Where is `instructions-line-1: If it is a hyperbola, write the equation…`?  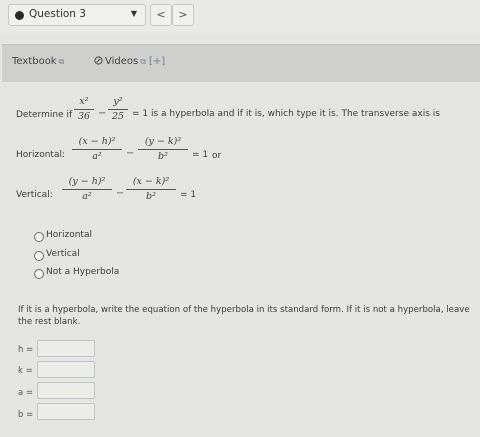
instructions-line-1: If it is a hyperbola, write the equation… is located at coordinates (244, 310).